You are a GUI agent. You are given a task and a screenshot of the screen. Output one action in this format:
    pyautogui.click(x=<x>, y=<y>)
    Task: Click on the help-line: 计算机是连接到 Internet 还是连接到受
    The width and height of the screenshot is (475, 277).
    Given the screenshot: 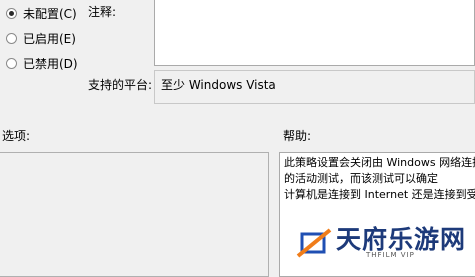 What is the action you would take?
    pyautogui.click(x=379, y=194)
    